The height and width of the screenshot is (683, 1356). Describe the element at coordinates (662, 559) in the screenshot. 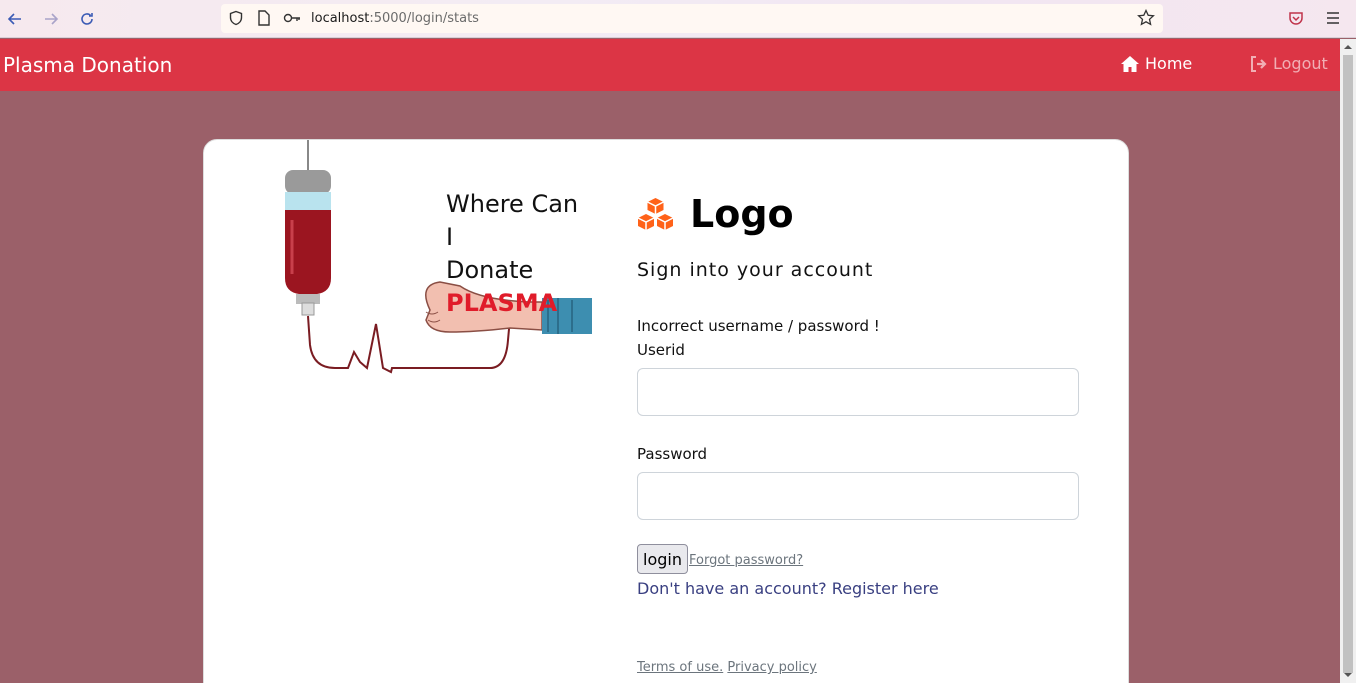

I see `login-button: login` at that location.